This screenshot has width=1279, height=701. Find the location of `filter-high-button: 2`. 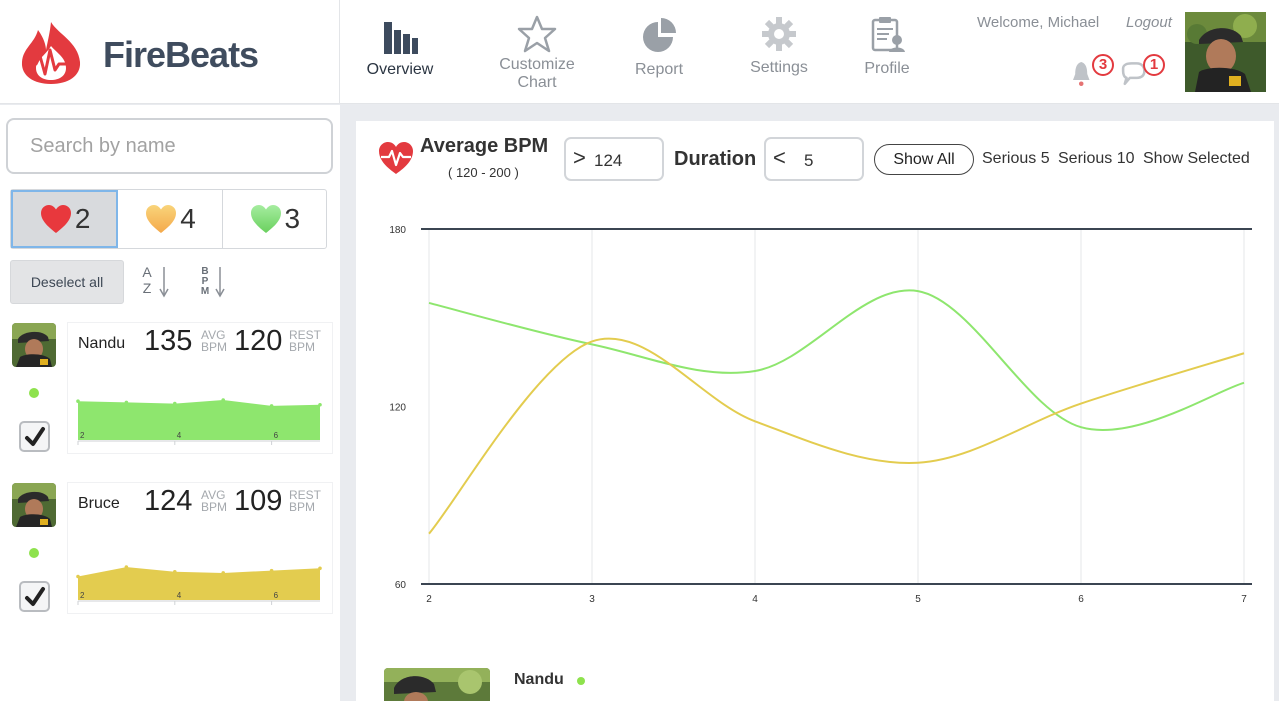

filter-high-button: 2 is located at coordinates (65, 219).